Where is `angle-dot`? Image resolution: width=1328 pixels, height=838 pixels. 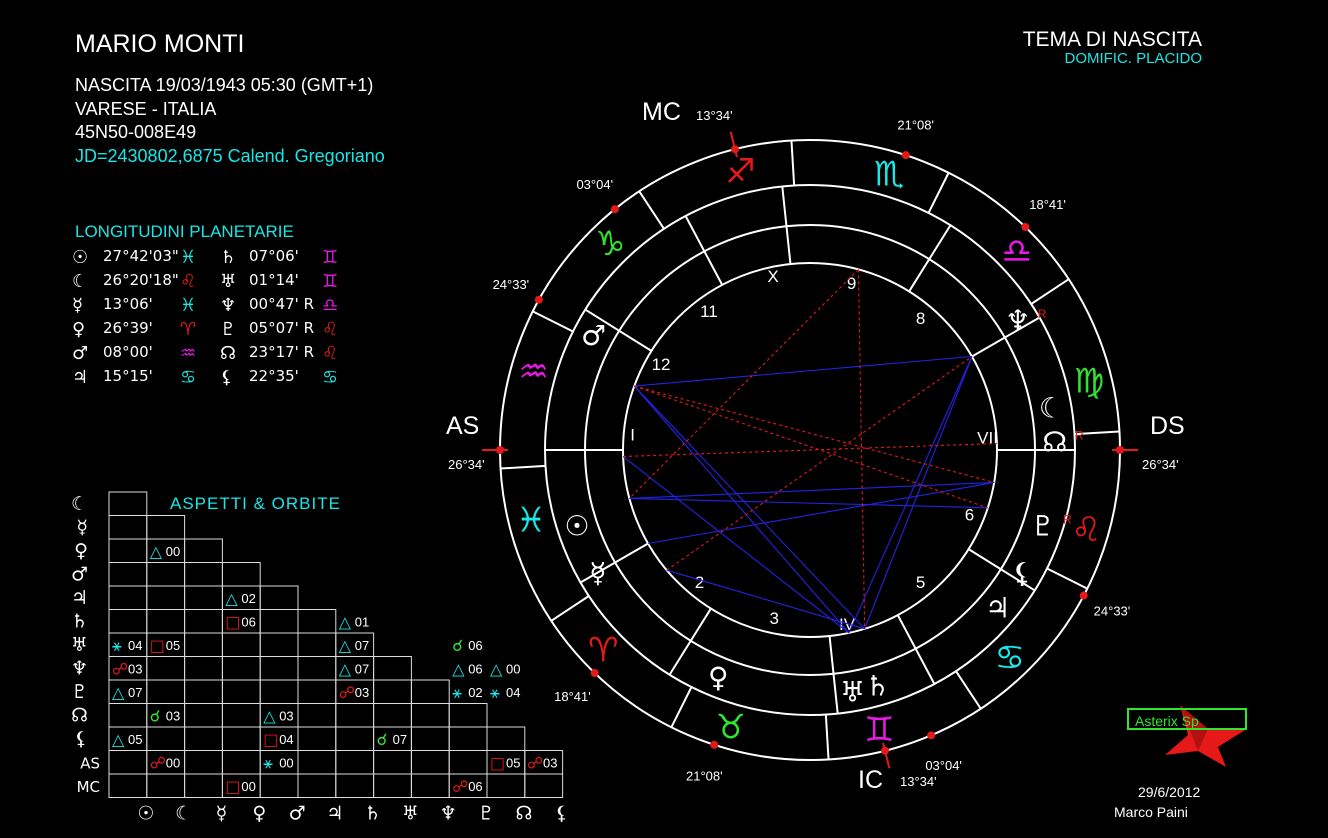
angle-dot is located at coordinates (735, 149).